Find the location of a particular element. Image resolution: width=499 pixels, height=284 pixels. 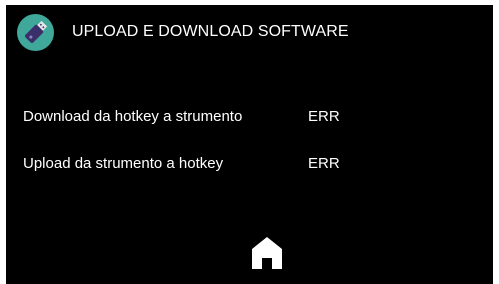

upload-hotkey-label: Upload da strumento a hotkey is located at coordinates (123, 163).